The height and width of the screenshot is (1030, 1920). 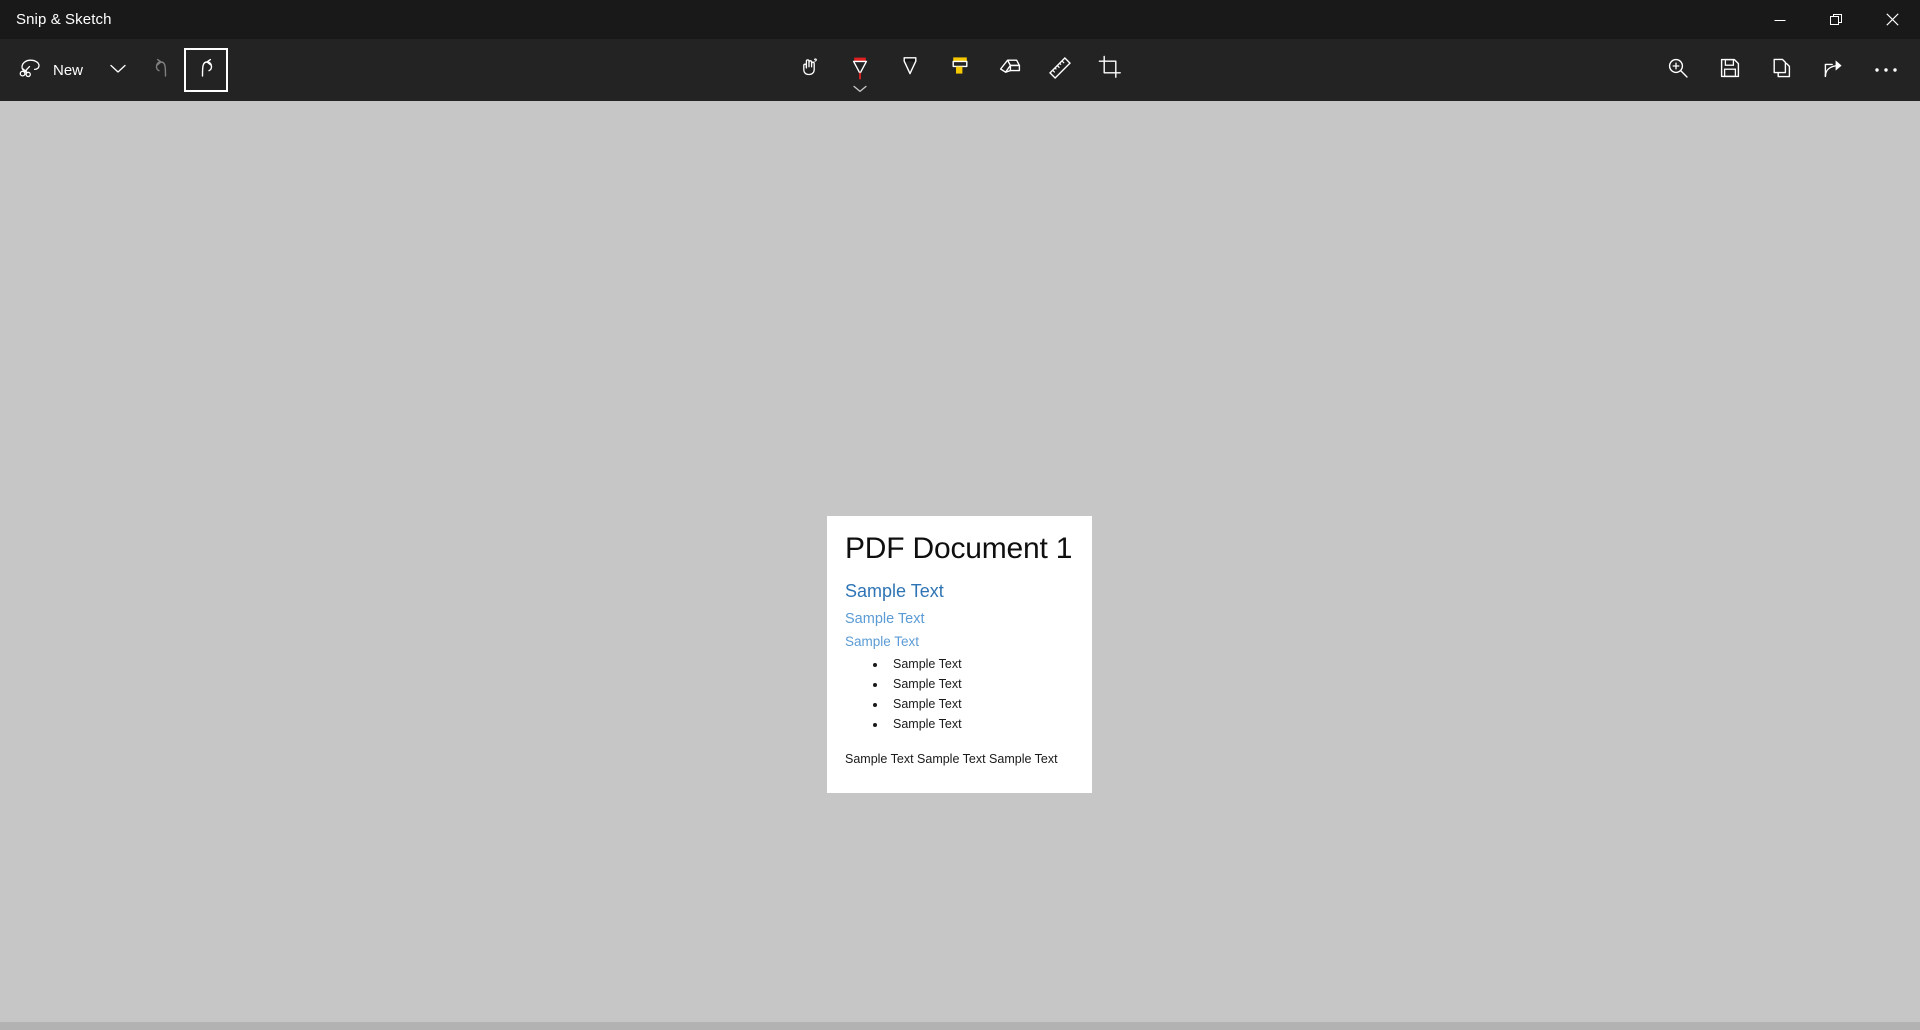 I want to click on command-bar-right, so click(x=1788, y=70).